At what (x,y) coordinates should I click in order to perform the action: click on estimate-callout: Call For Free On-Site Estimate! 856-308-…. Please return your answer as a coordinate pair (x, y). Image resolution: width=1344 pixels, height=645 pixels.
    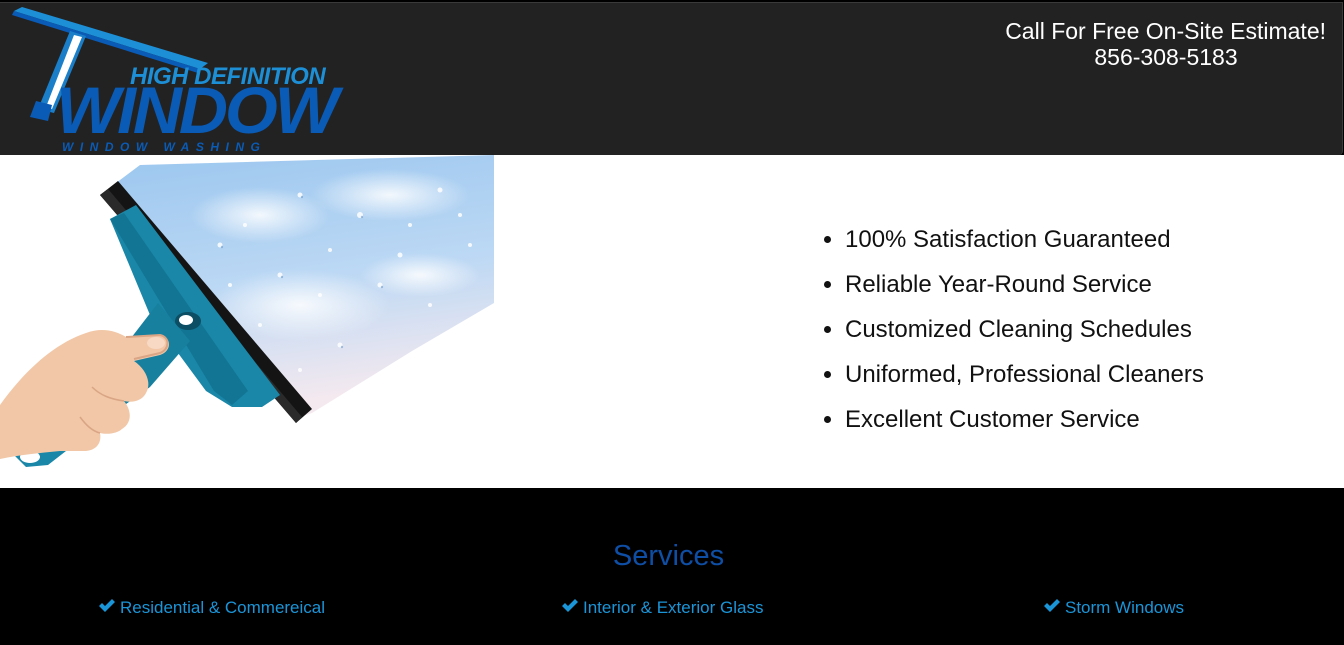
    Looking at the image, I should click on (1136, 44).